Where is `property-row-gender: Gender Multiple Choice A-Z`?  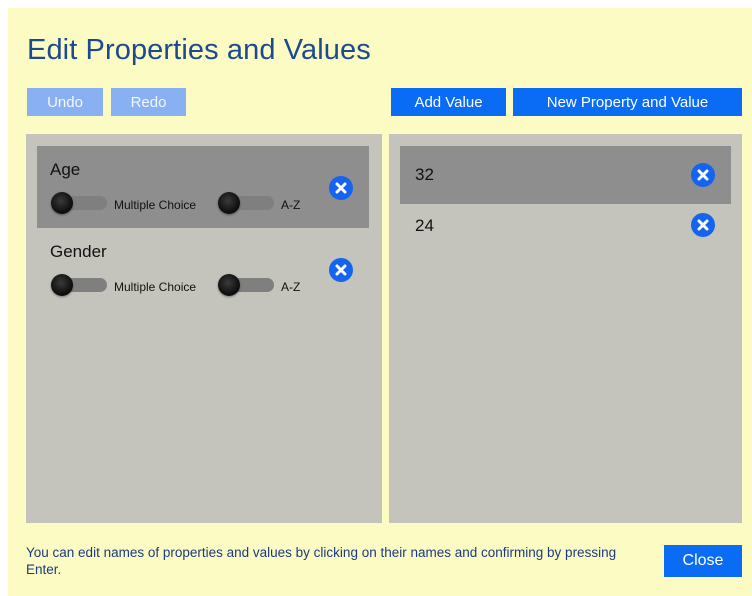 property-row-gender: Gender Multiple Choice A-Z is located at coordinates (203, 269).